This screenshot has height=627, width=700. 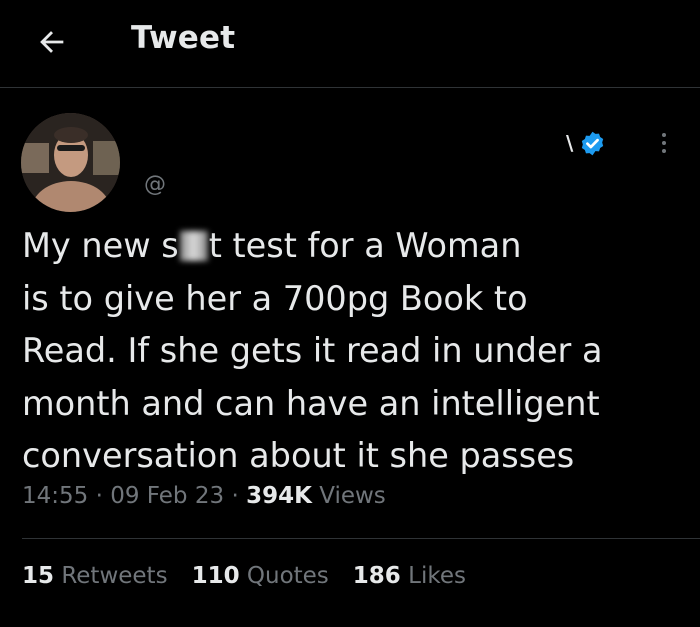 I want to click on divider, so click(x=361, y=538).